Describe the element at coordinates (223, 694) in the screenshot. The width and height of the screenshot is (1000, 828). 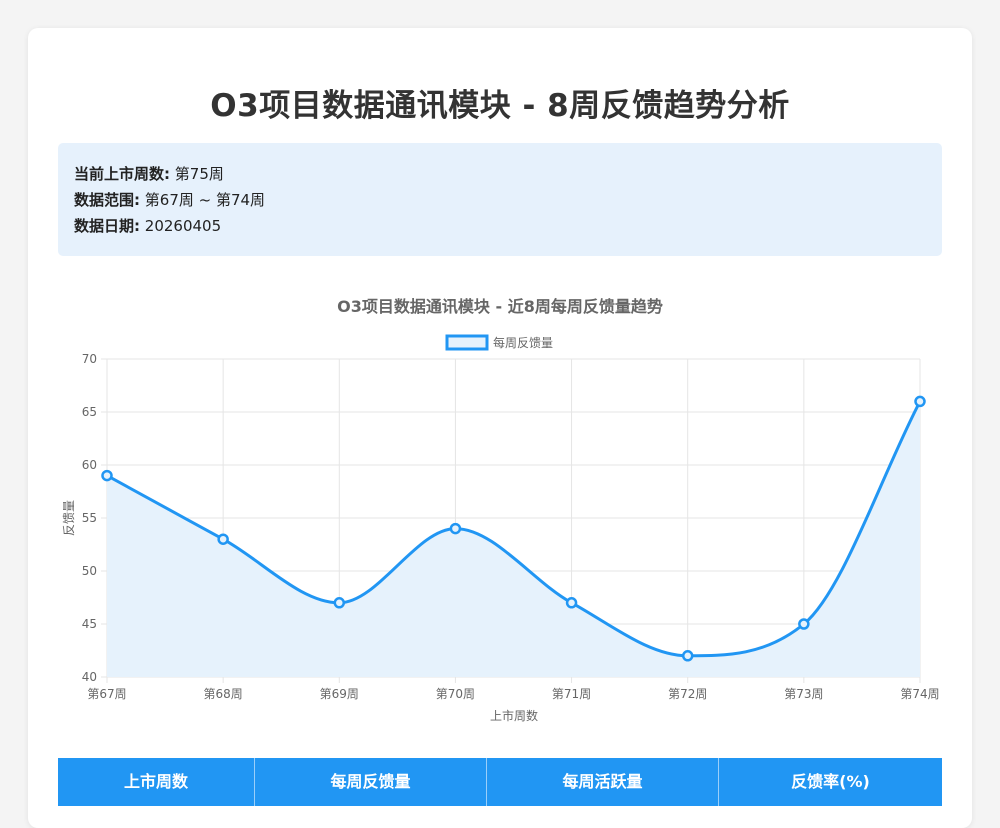
I see `x-tick-label: 第68周` at that location.